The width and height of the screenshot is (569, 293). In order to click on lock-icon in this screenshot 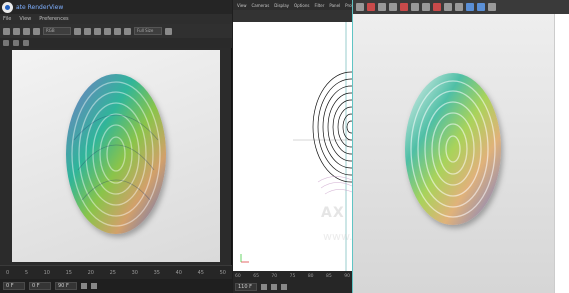, I will do `click(77, 31)`.